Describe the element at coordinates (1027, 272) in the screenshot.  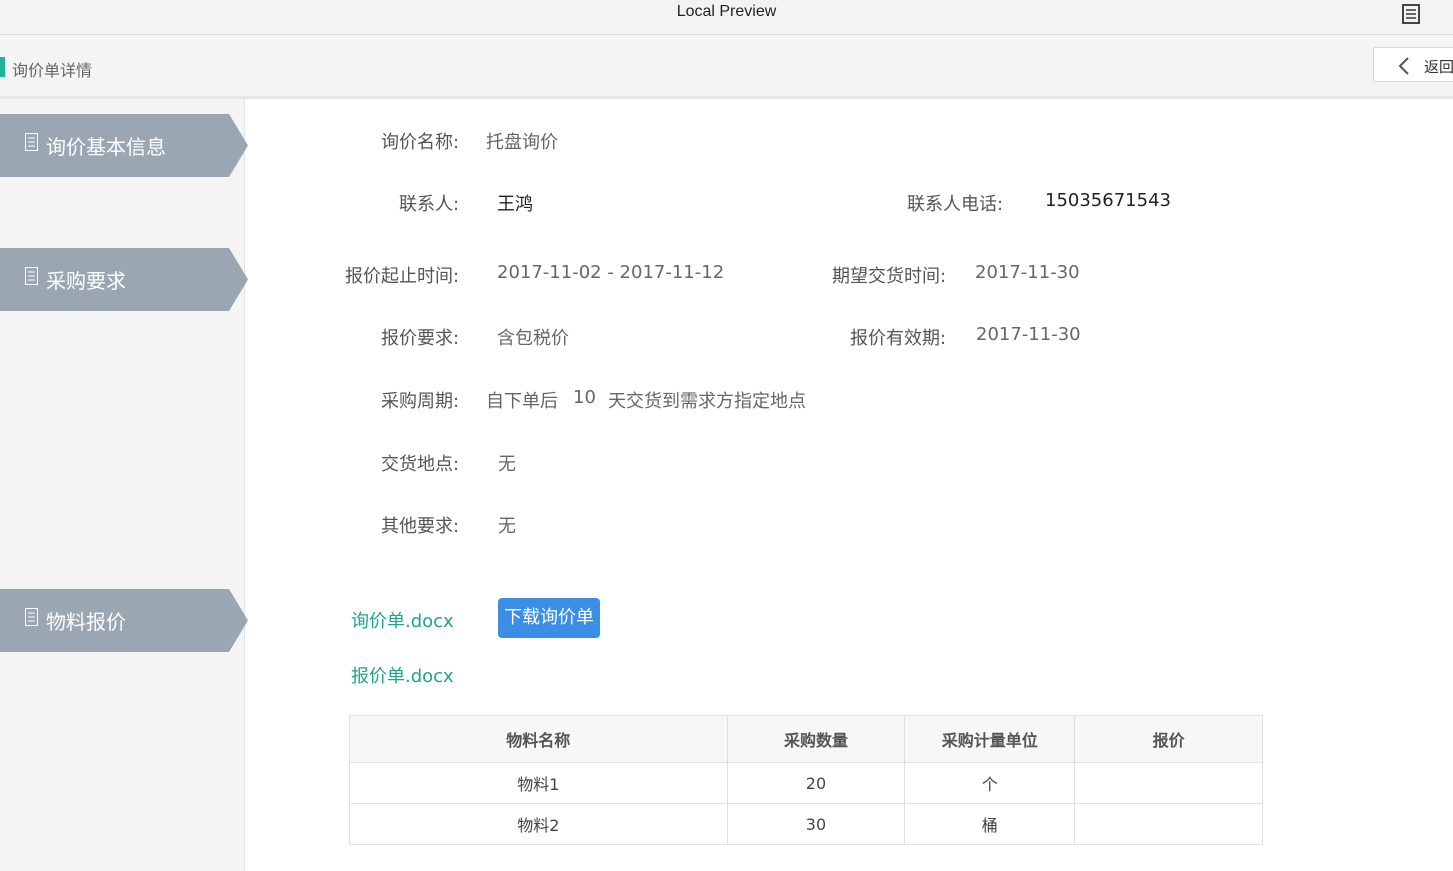
I see `delivery-date-value: 2017-11-30` at that location.